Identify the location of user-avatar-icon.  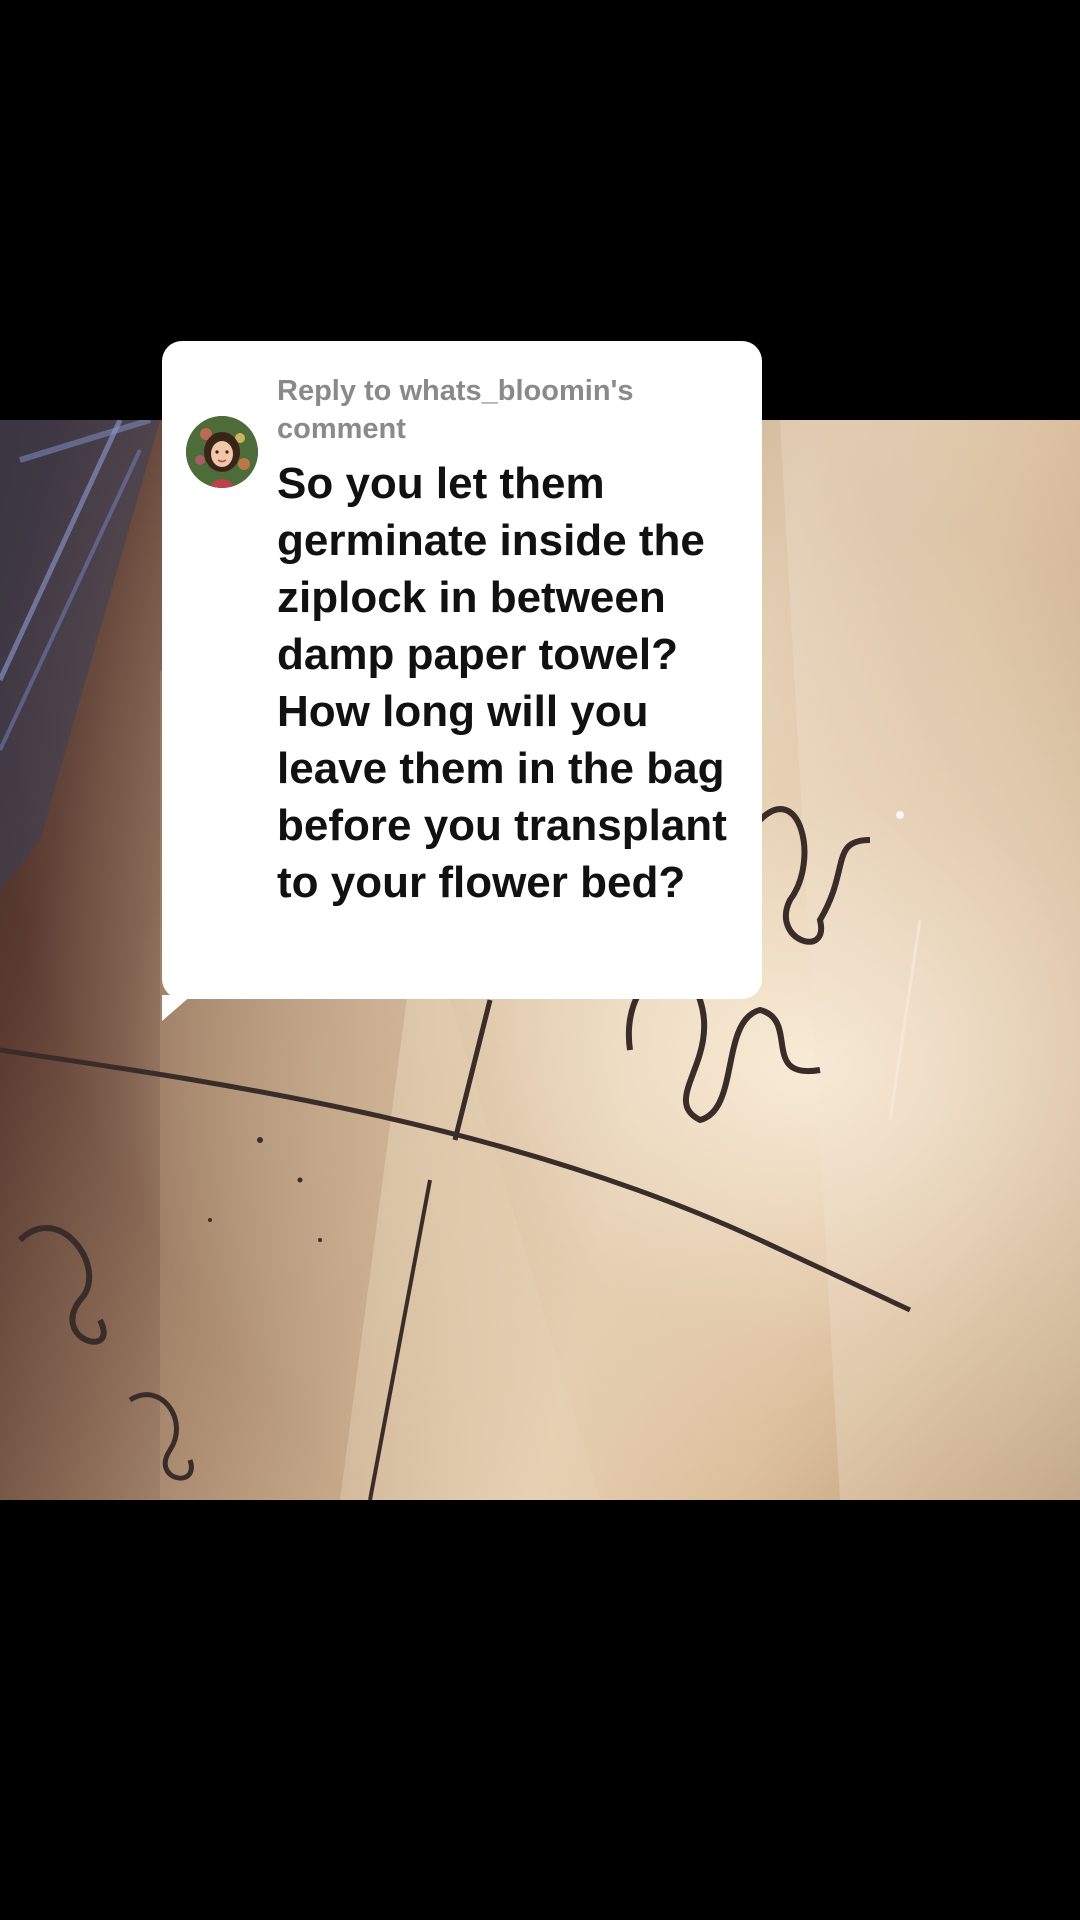
(222, 452).